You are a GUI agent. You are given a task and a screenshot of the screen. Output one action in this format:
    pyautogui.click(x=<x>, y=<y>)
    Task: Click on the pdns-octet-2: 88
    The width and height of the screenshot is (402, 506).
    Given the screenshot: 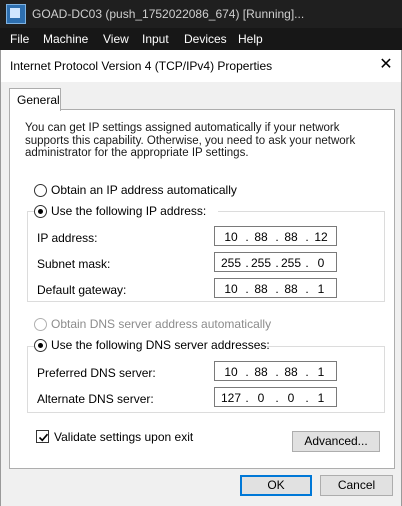 What is the action you would take?
    pyautogui.click(x=261, y=372)
    